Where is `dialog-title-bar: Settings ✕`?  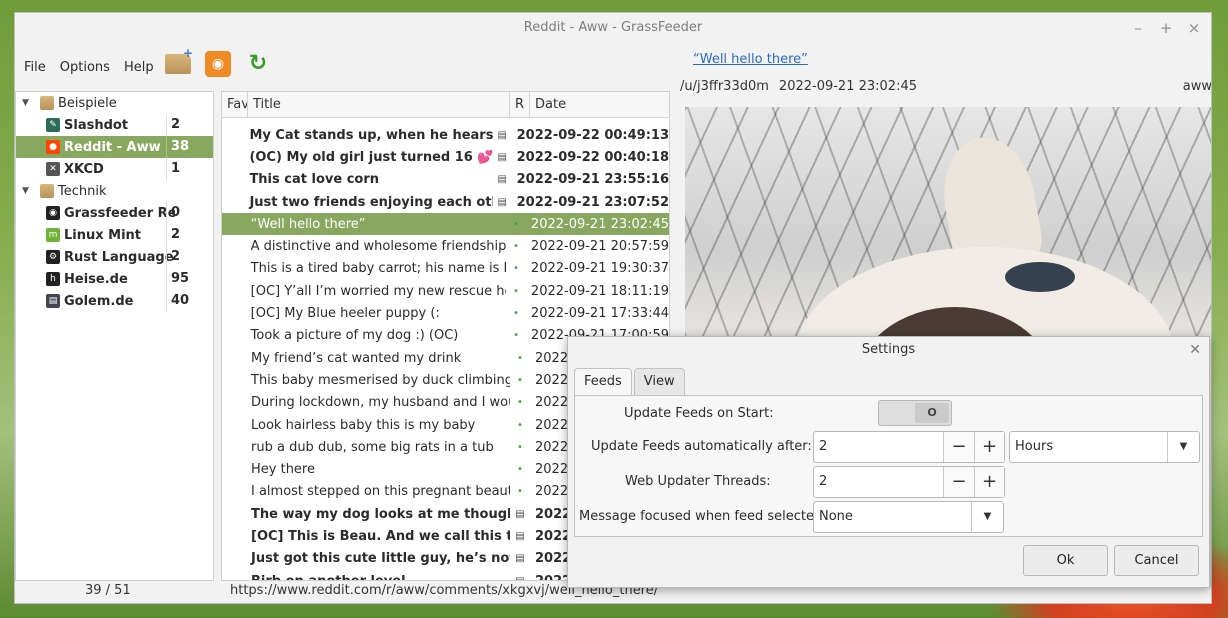 dialog-title-bar: Settings ✕ is located at coordinates (888, 350).